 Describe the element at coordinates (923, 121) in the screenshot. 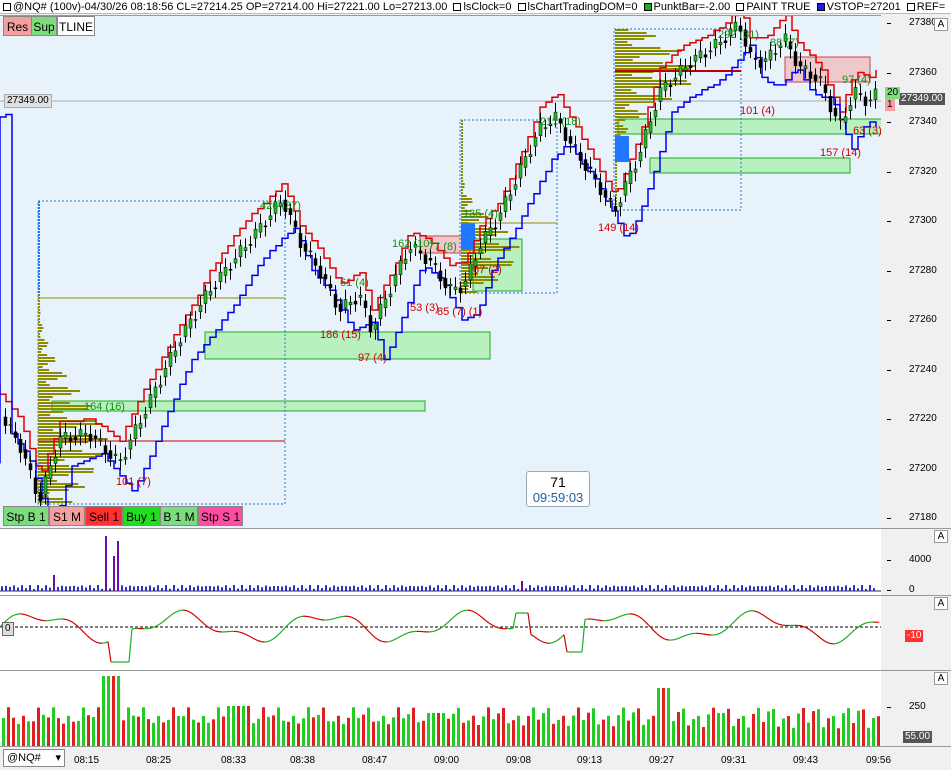

I see `price-tick: 27340` at that location.